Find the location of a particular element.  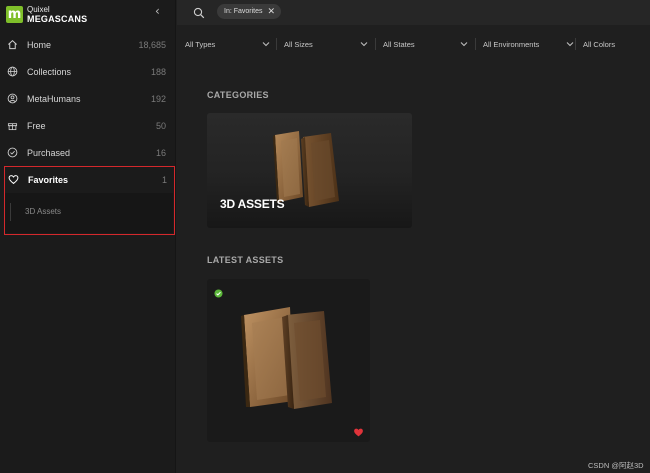

asset-card is located at coordinates (288, 360).